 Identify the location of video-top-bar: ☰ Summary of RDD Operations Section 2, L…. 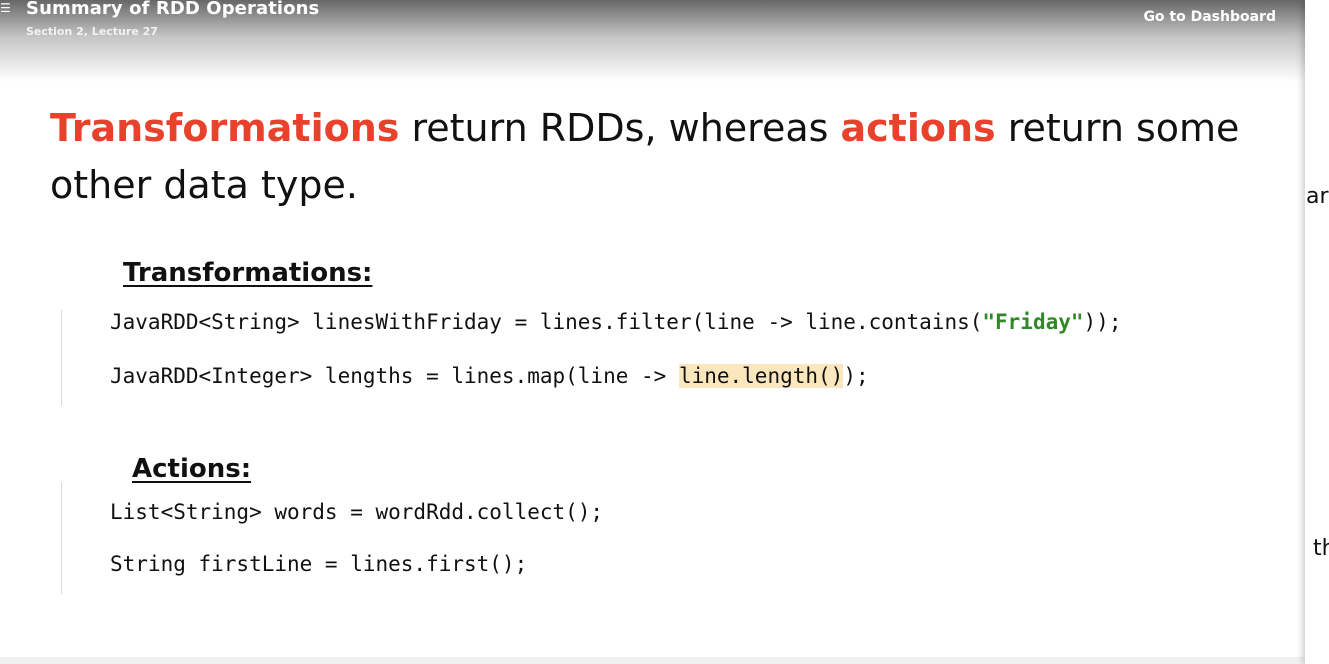
(652, 41).